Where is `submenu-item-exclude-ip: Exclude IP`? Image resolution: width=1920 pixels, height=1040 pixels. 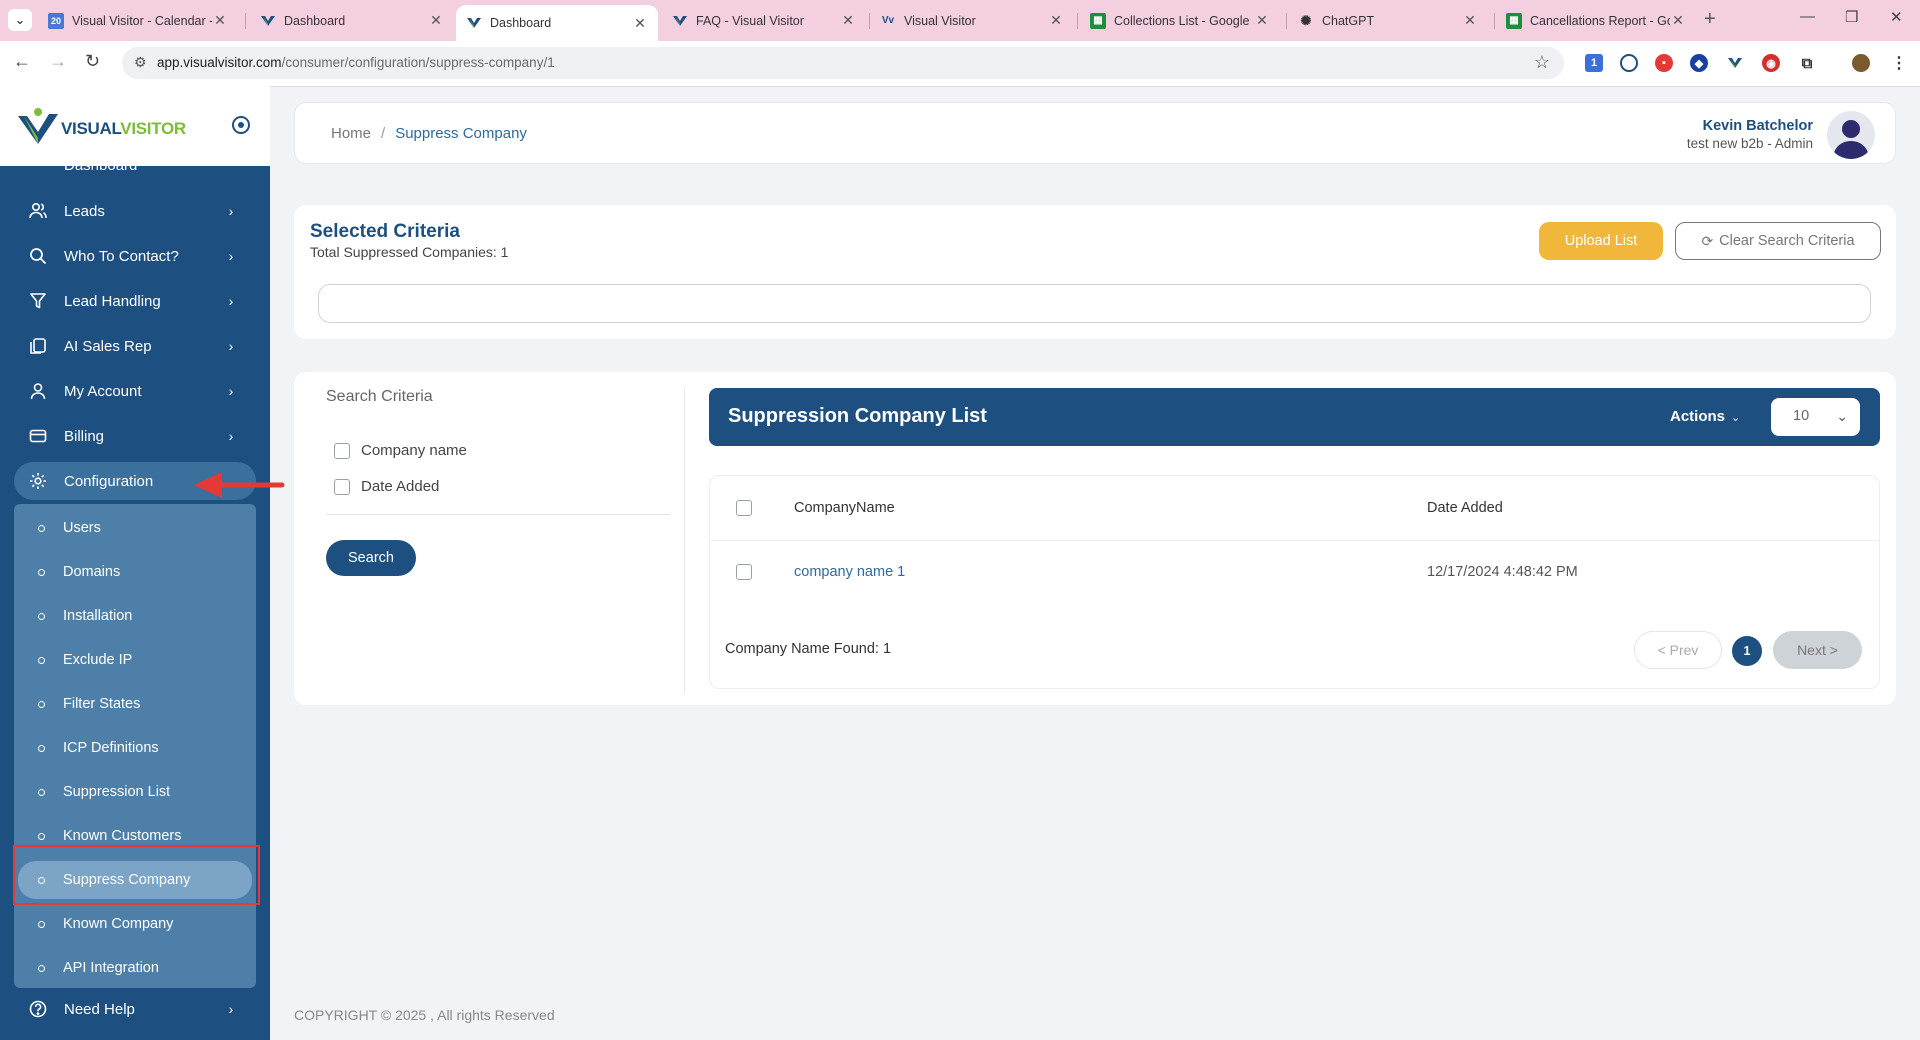 submenu-item-exclude-ip: Exclude IP is located at coordinates (135, 660).